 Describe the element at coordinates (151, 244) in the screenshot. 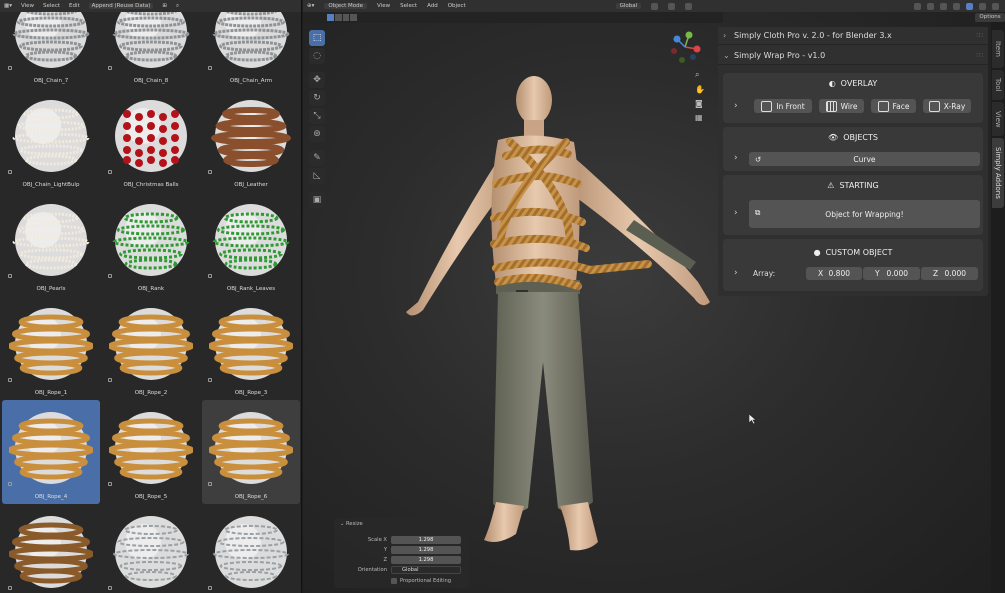

I see `asset-tile: OBJ_Rank` at that location.